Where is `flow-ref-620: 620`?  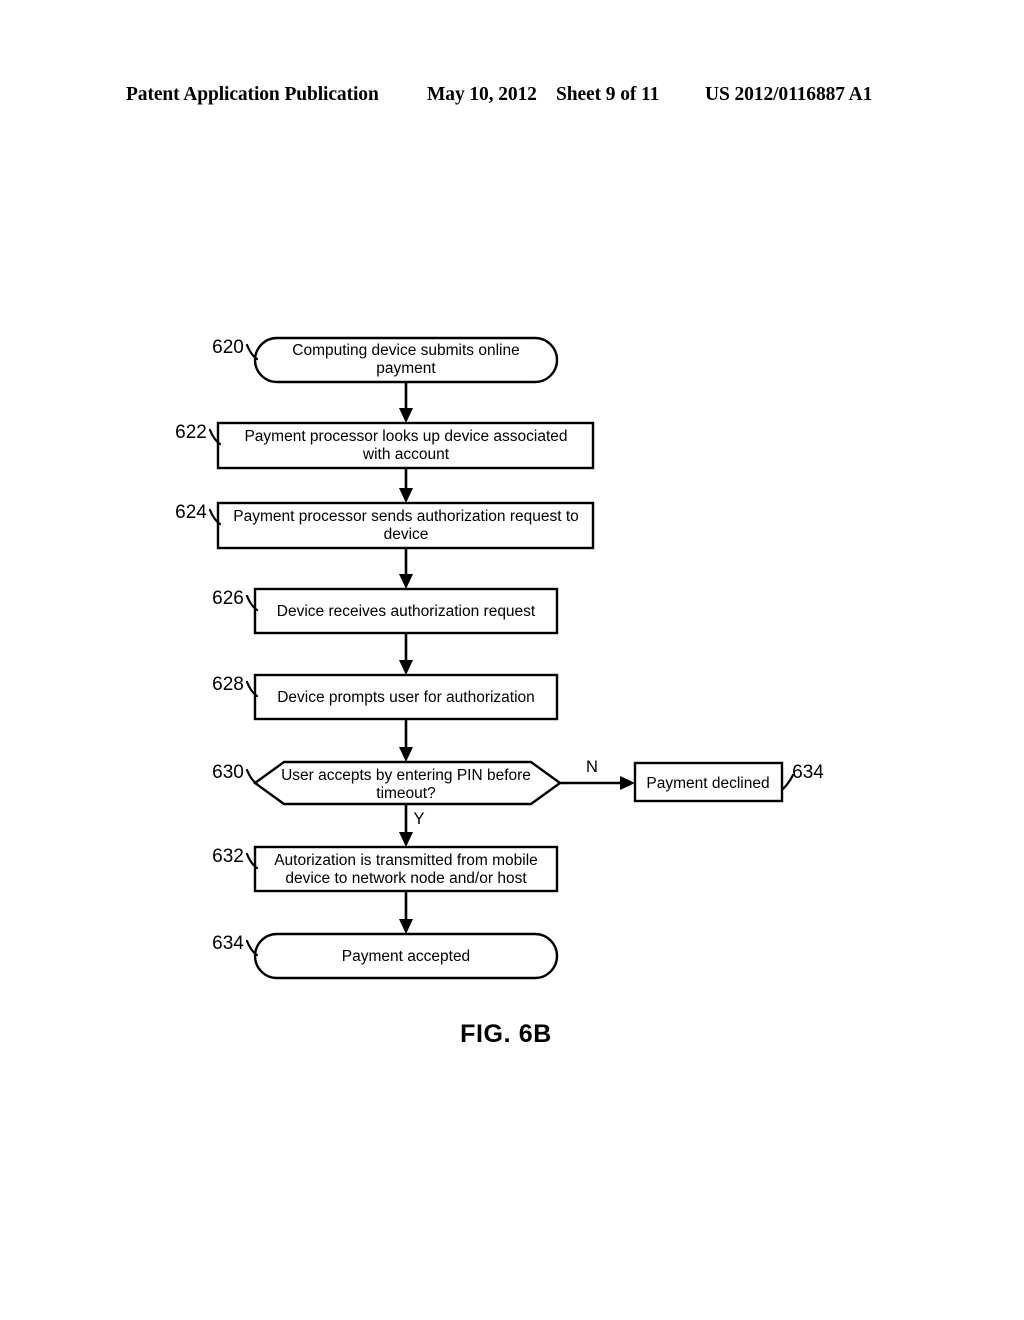
flow-ref-620: 620 is located at coordinates (228, 347).